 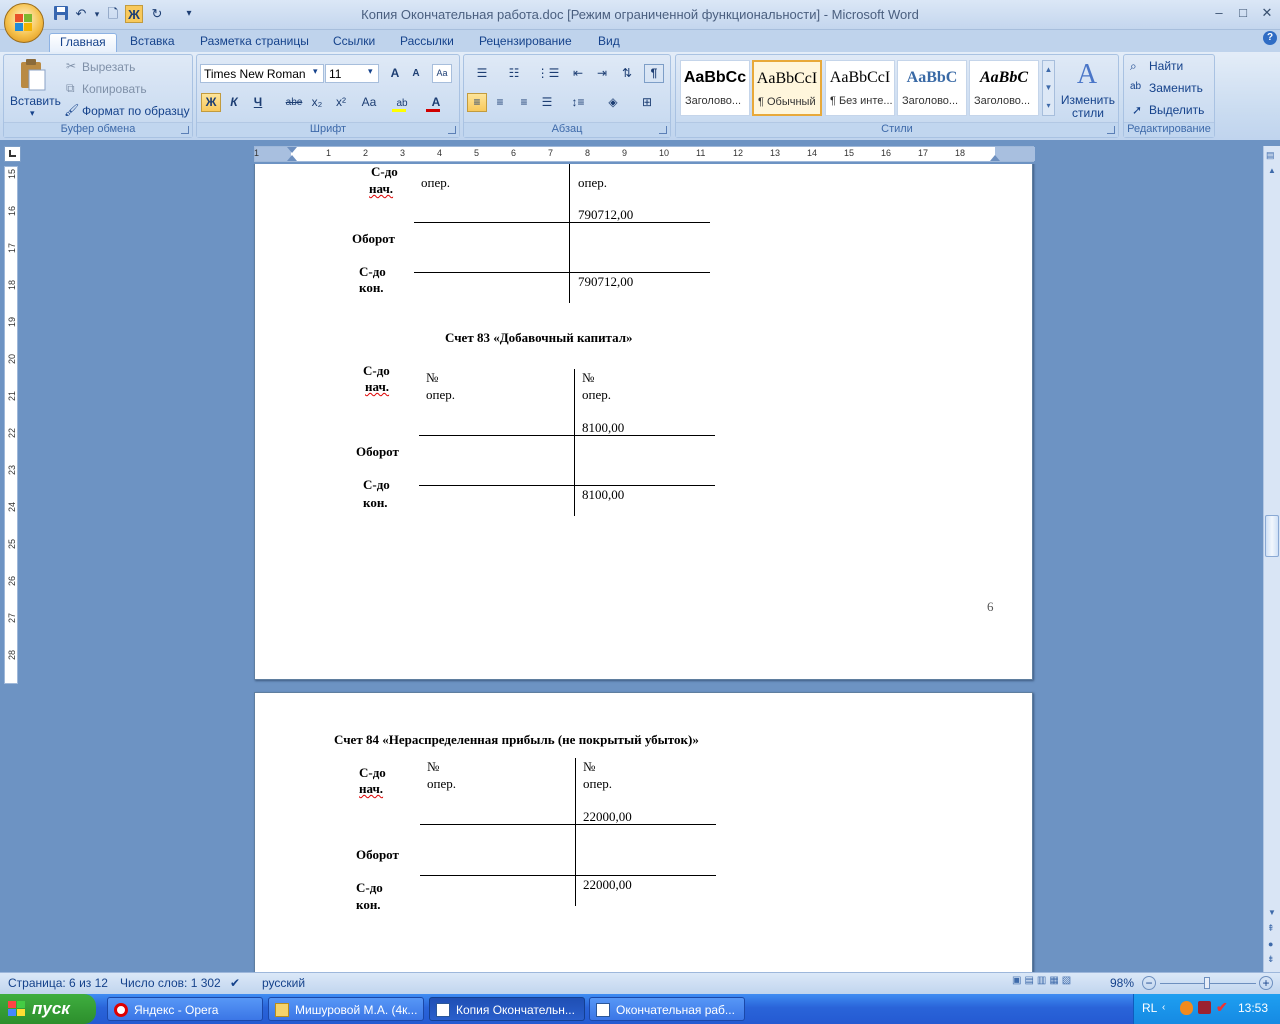 I want to click on find-button: Найти, so click(x=1166, y=66).